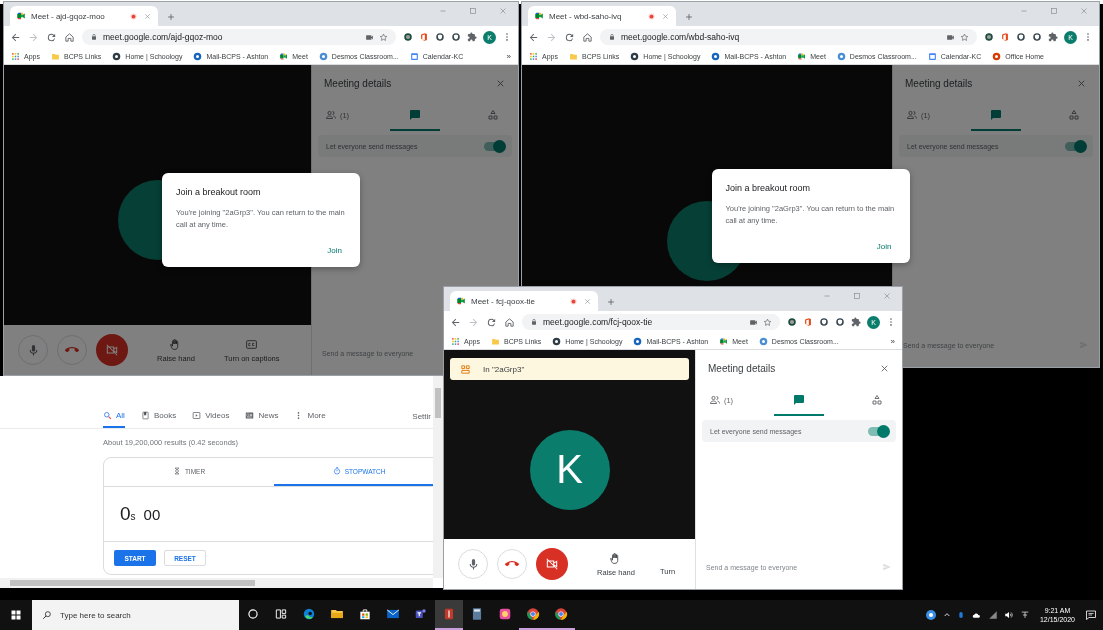  I want to click on settings-link: Settir, so click(421, 416).